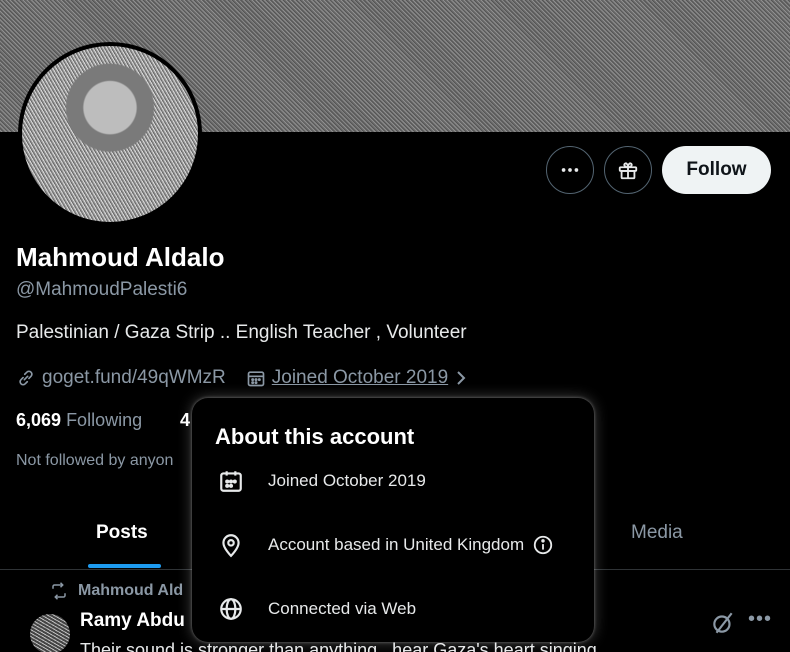 Image resolution: width=790 pixels, height=652 pixels. I want to click on profile-link: goget.fund/49qWMzR, so click(134, 378).